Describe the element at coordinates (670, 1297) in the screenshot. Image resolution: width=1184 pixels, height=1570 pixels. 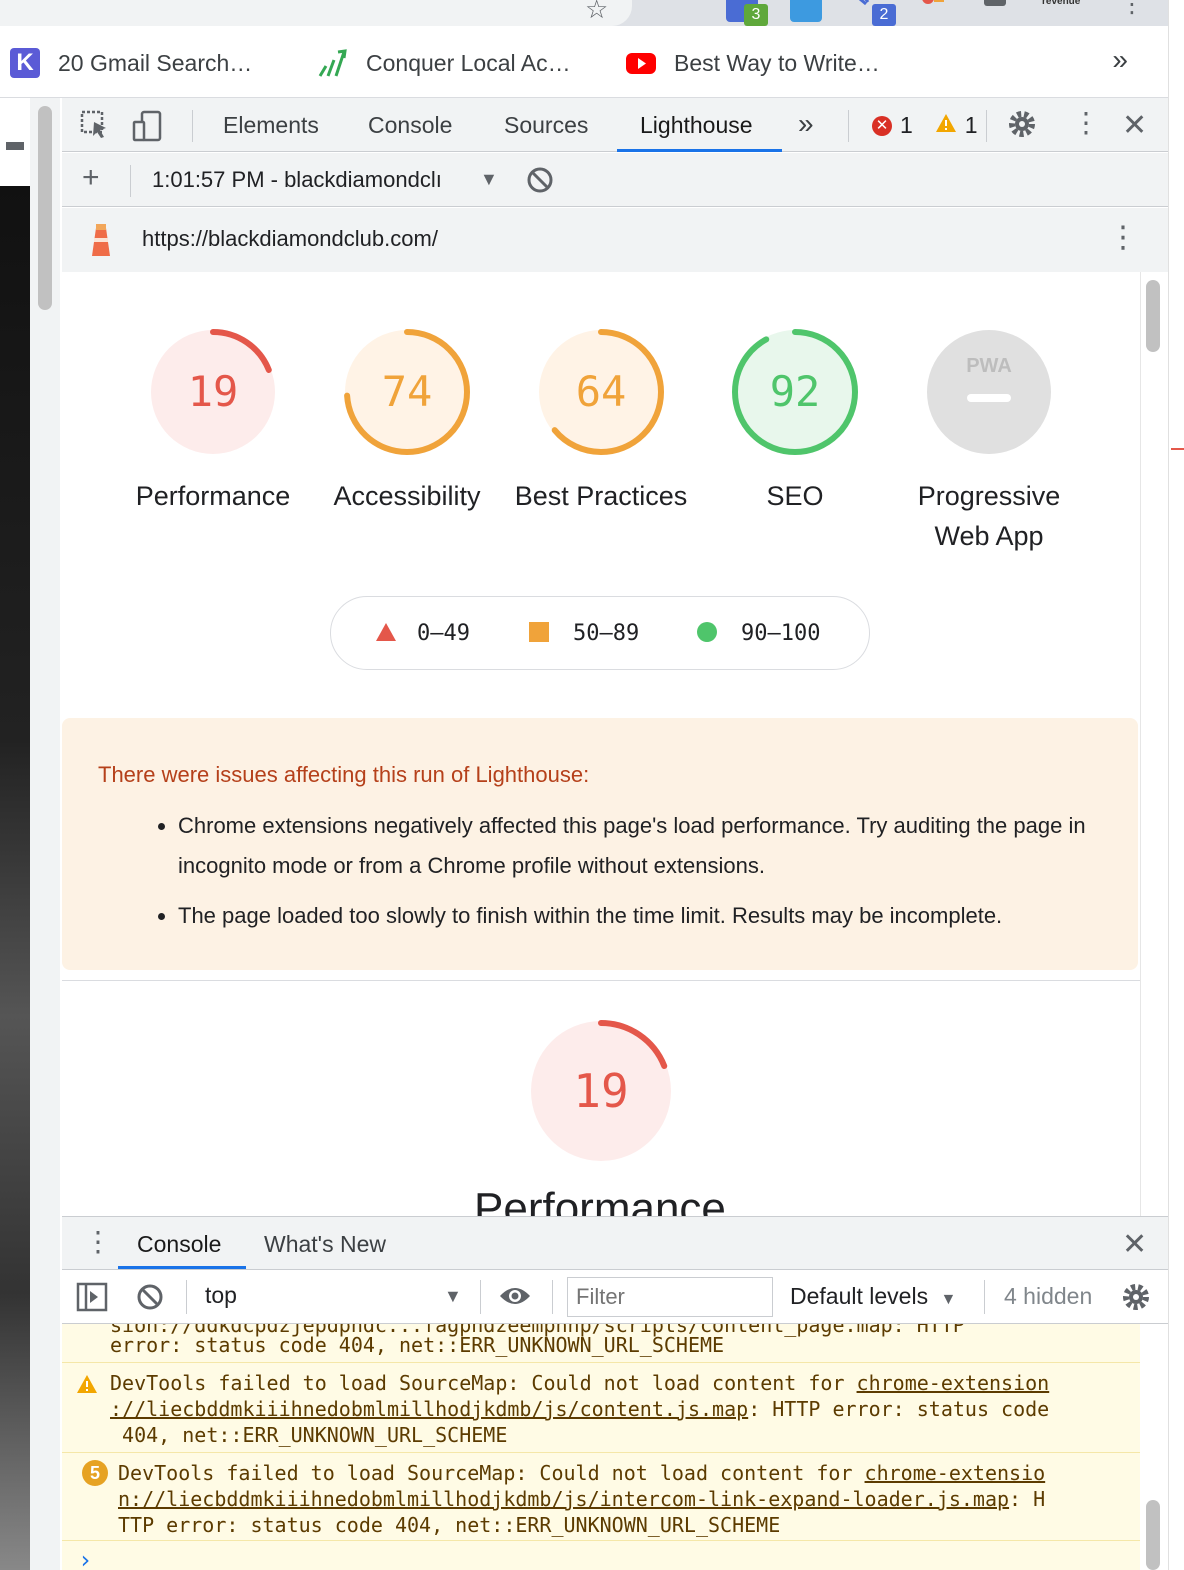
I see `console-filter-input` at that location.